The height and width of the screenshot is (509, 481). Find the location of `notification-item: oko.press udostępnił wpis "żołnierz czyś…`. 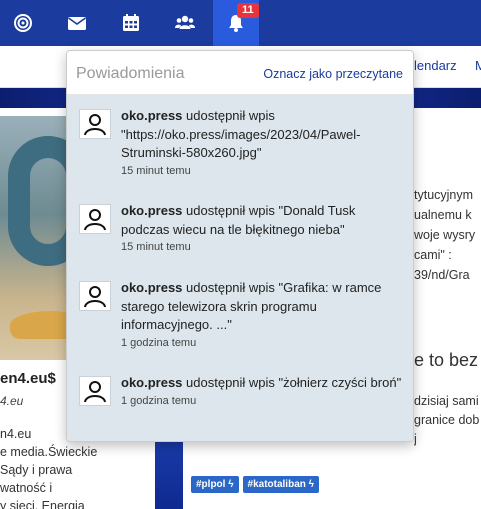

notification-item: oko.press udostępnił wpis "żołnierz czyś… is located at coordinates (240, 401).